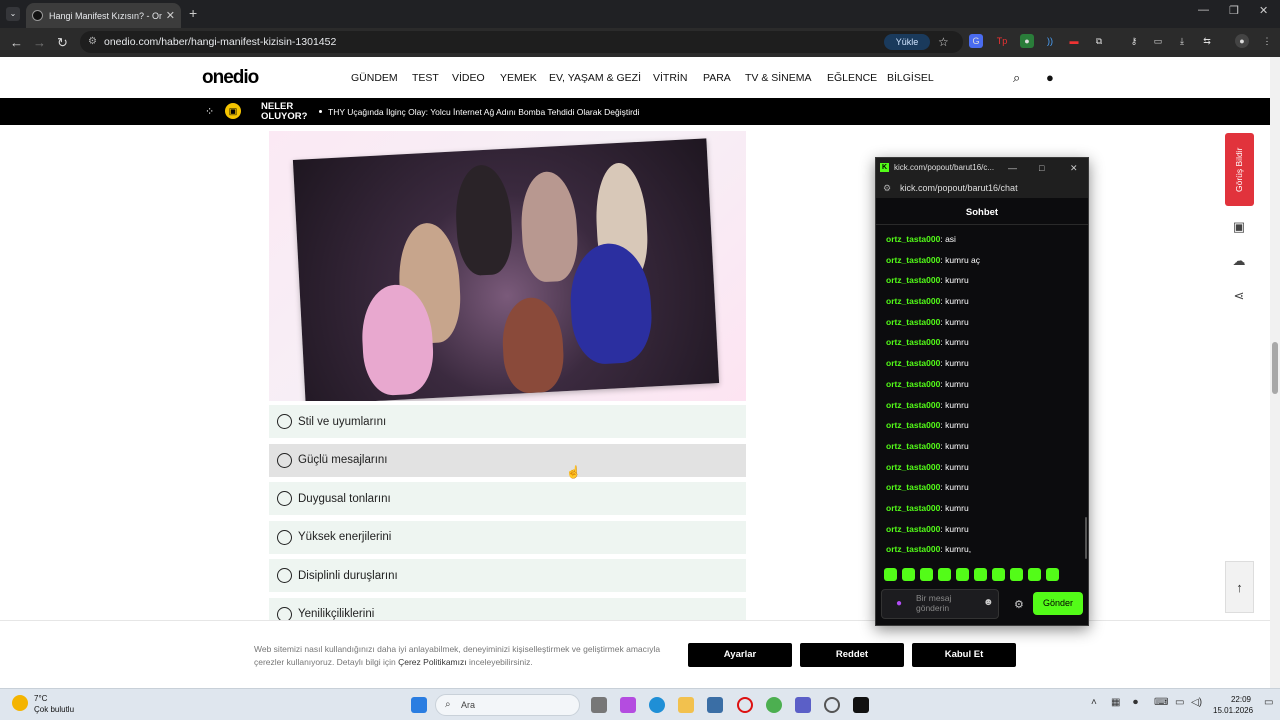  What do you see at coordinates (1267, 41) in the screenshot?
I see `browser-menu-icon: ⋮` at bounding box center [1267, 41].